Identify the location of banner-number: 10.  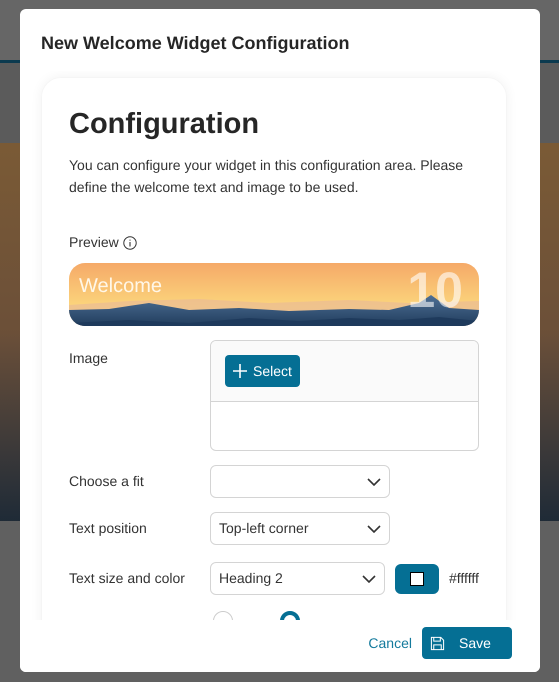
(435, 290).